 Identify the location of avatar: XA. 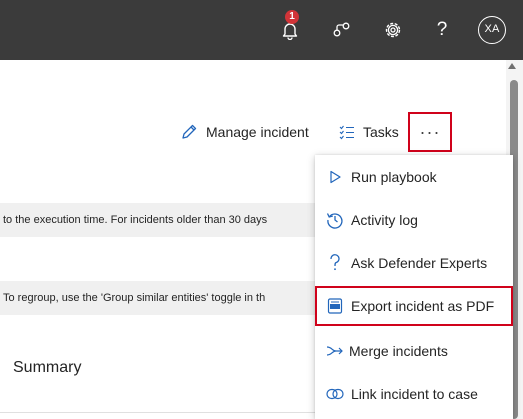
(492, 30).